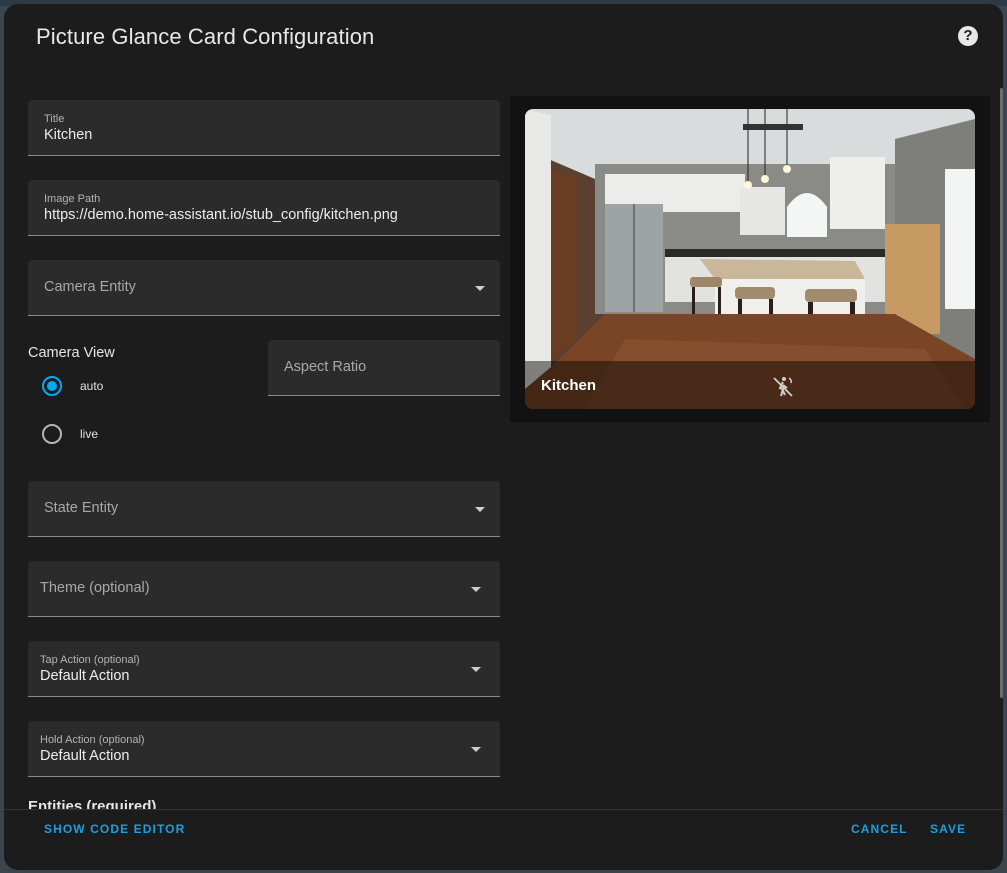  What do you see at coordinates (503, 809) in the screenshot?
I see `footer-divider` at bounding box center [503, 809].